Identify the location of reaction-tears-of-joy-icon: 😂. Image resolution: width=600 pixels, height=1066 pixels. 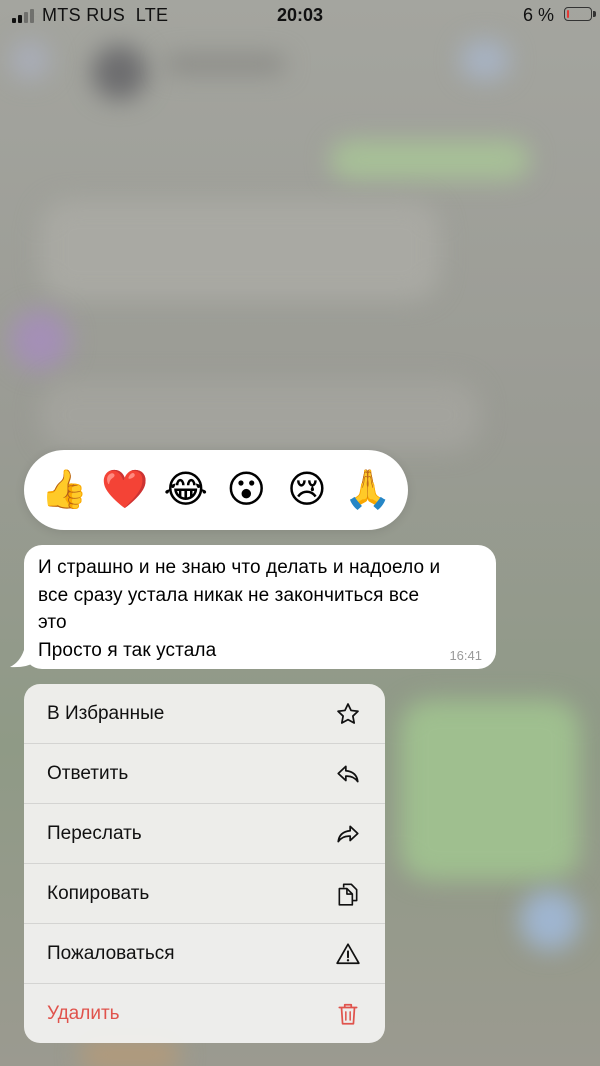
(186, 490).